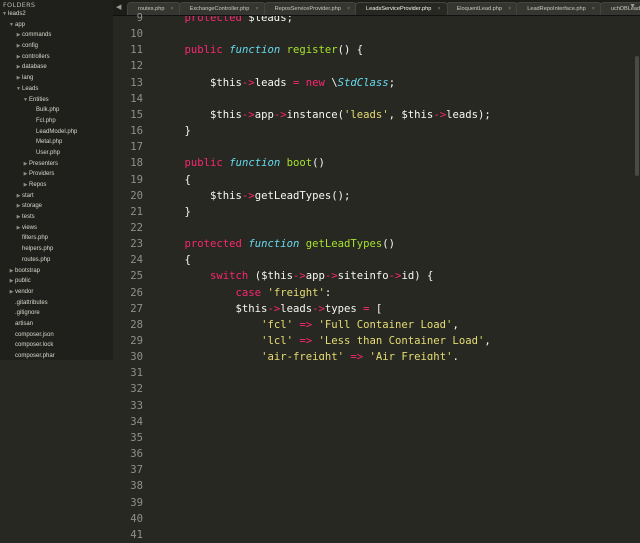 The width and height of the screenshot is (640, 543). What do you see at coordinates (56, 132) in the screenshot?
I see `tree-file-item: LeadModel.php` at bounding box center [56, 132].